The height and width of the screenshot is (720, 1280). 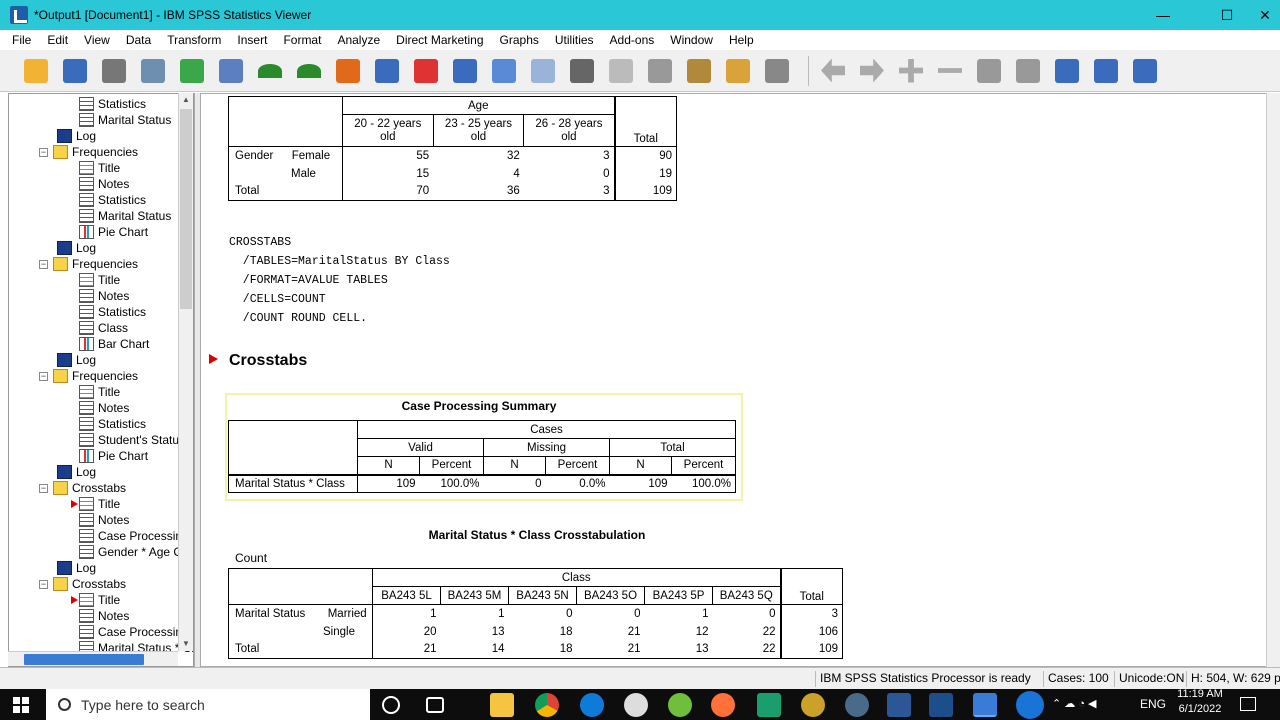 I want to click on menu-data: Data, so click(x=138, y=40).